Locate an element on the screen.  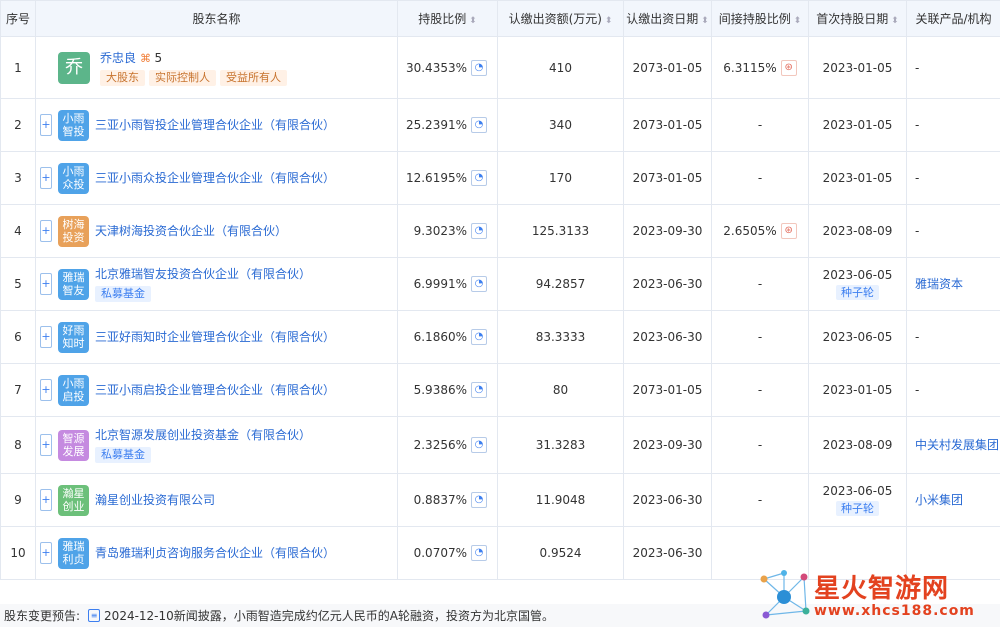
shareholder-info: 三亚小雨启投企业管理合伙企业（有限合伙） is located at coordinates (215, 390).